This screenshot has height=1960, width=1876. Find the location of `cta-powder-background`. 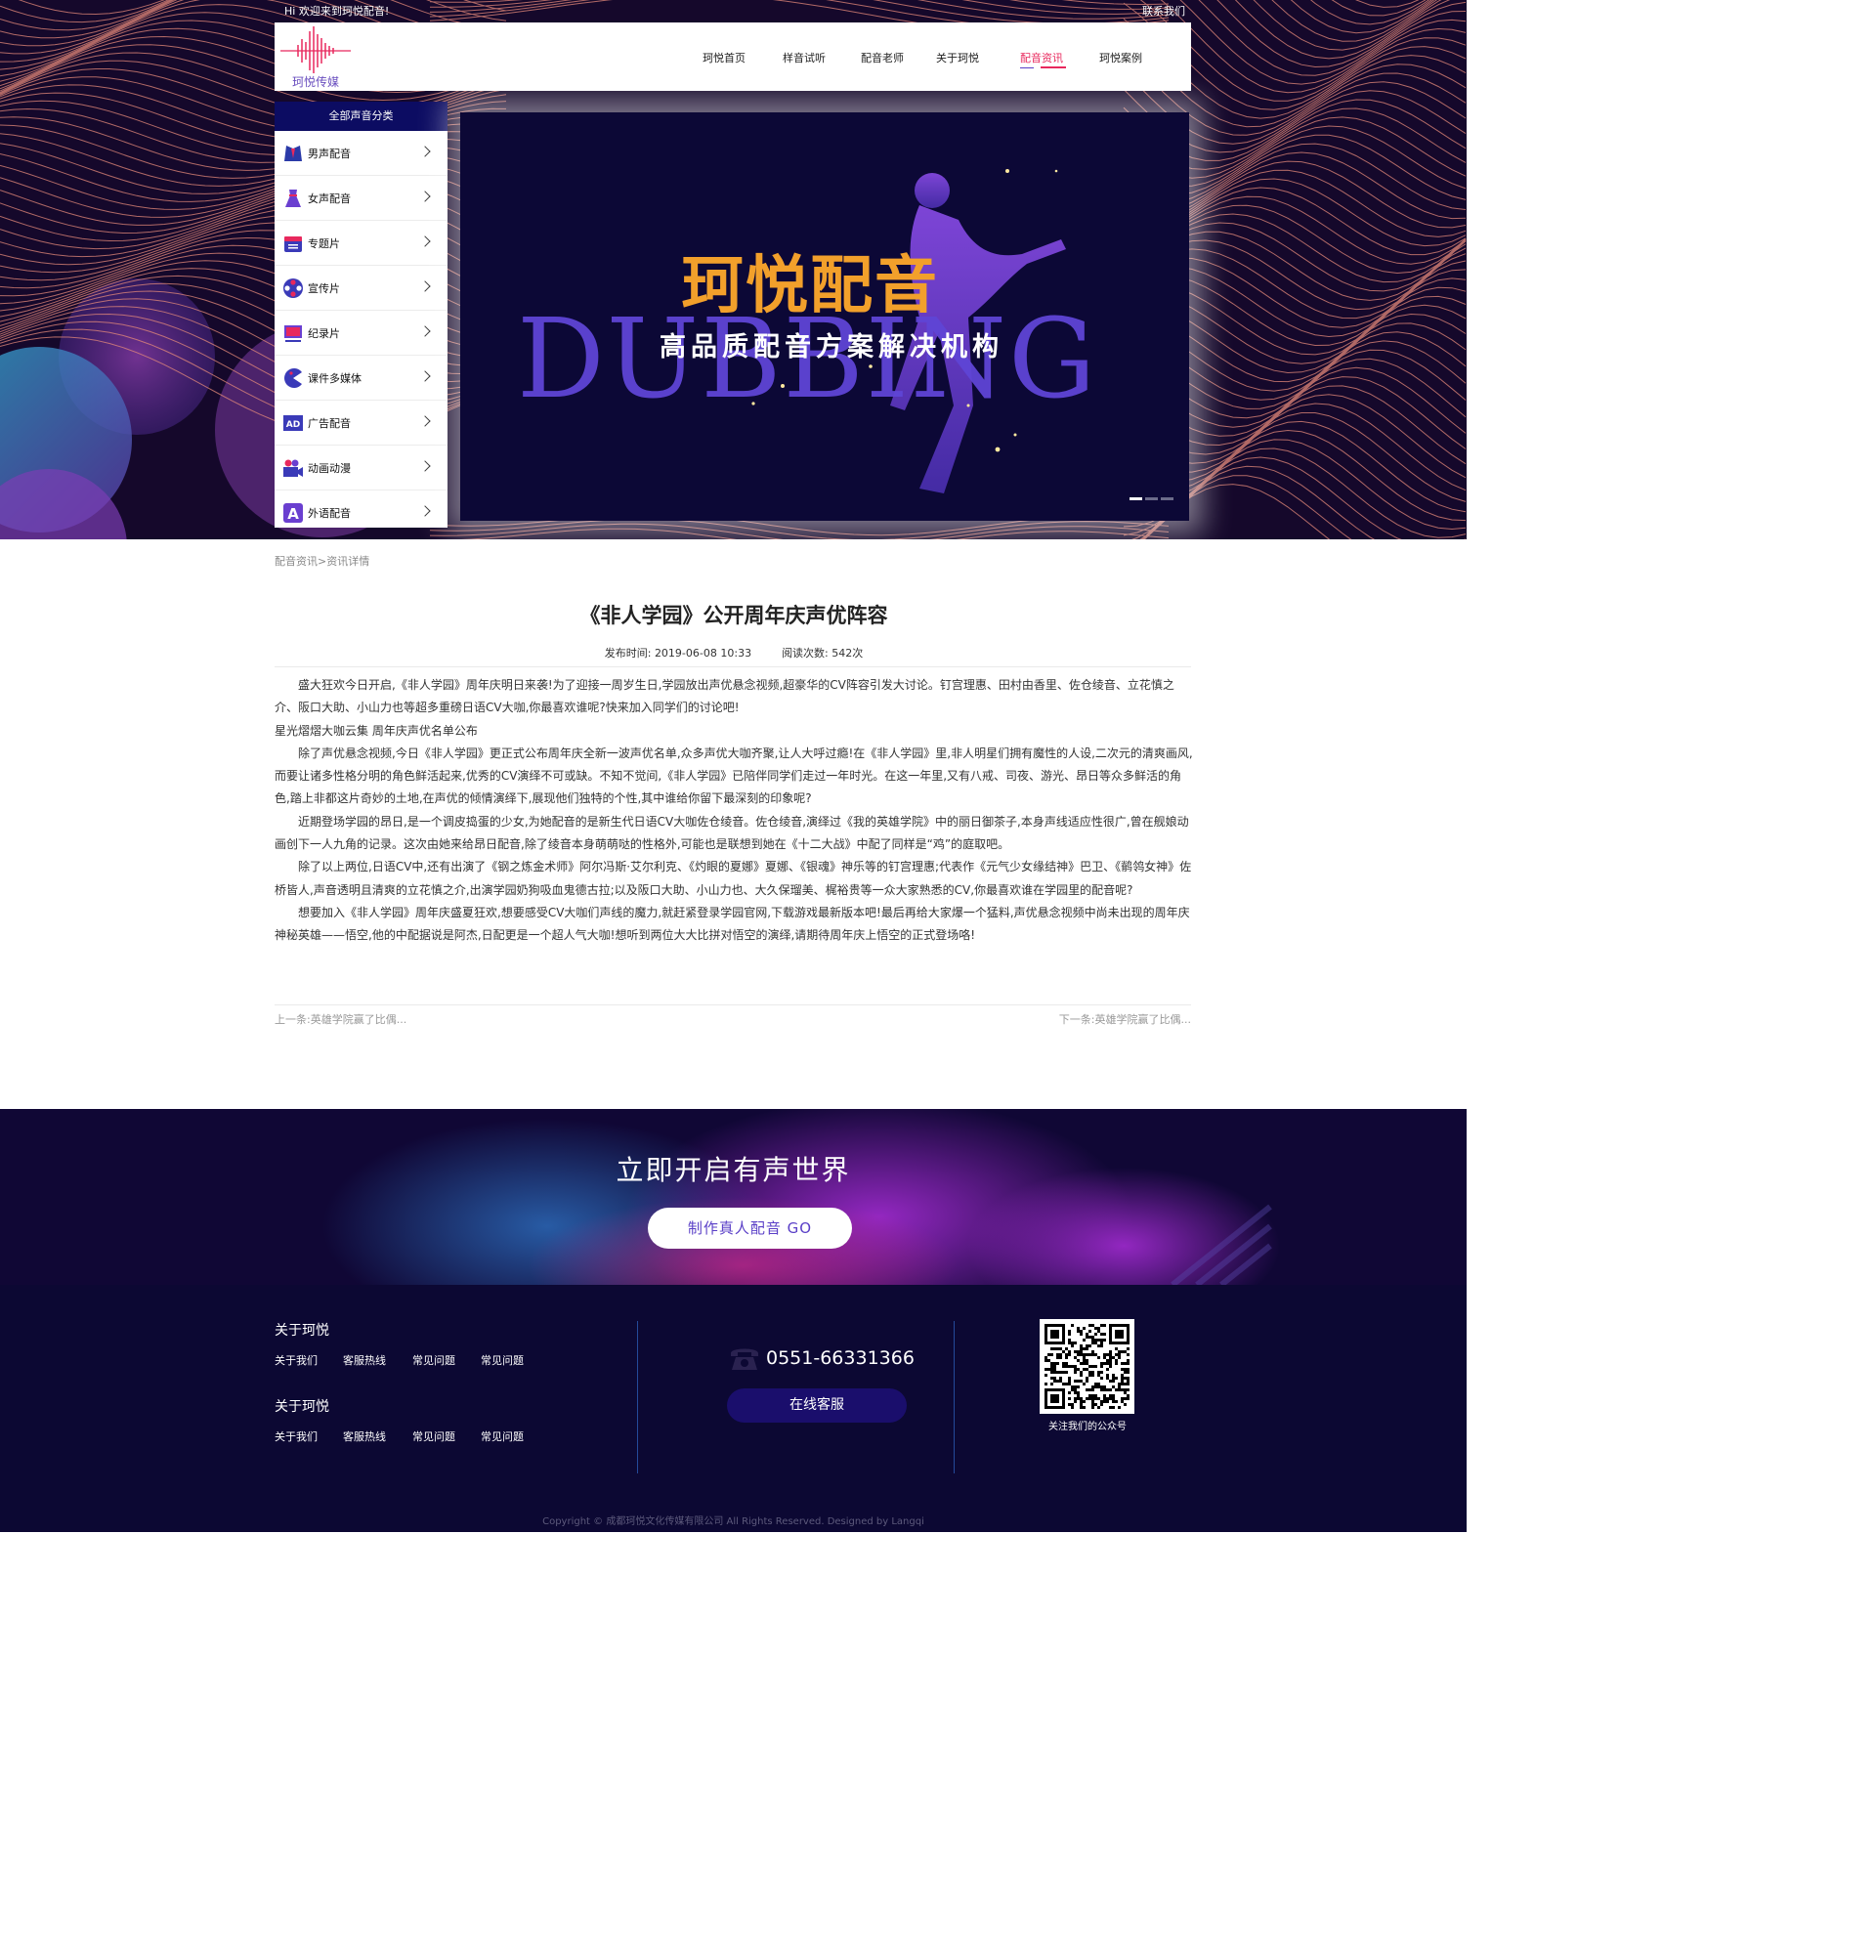

cta-powder-background is located at coordinates (801, 1197).